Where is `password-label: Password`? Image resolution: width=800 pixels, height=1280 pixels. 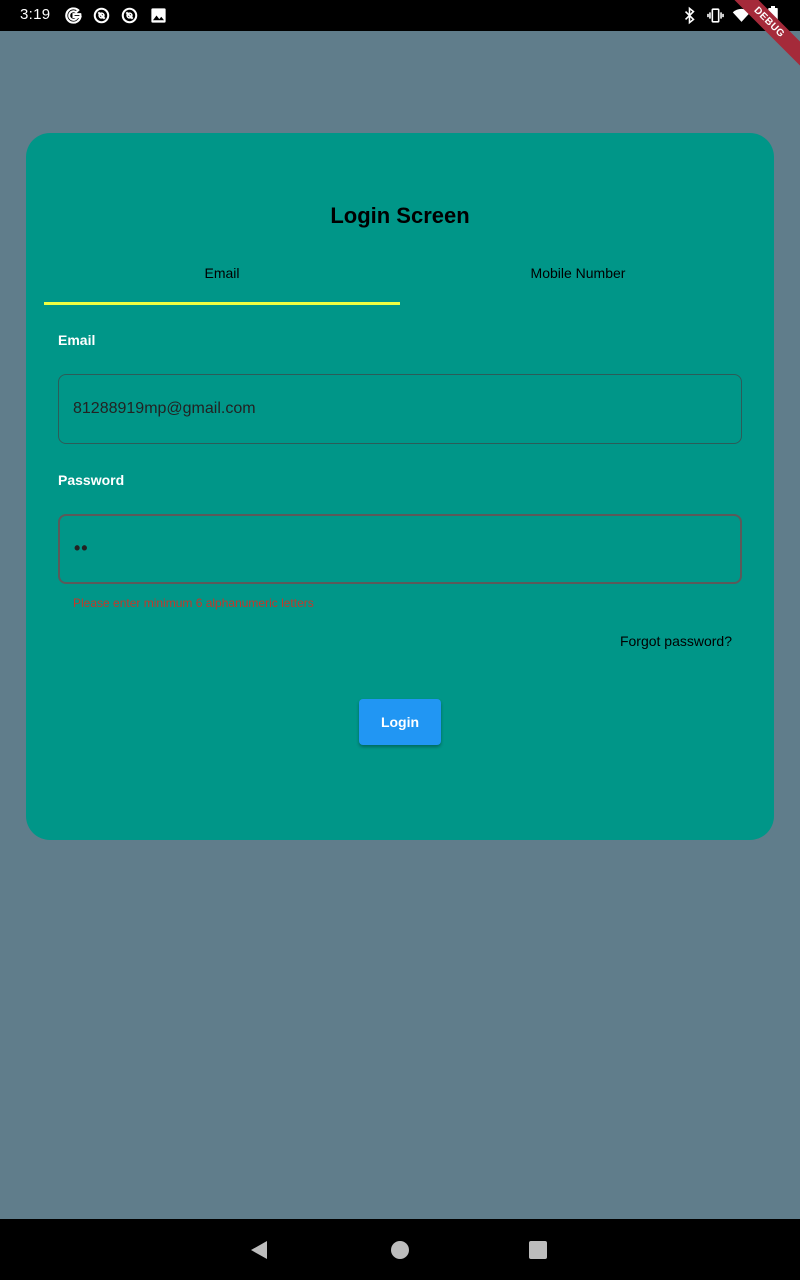
password-label: Password is located at coordinates (91, 480).